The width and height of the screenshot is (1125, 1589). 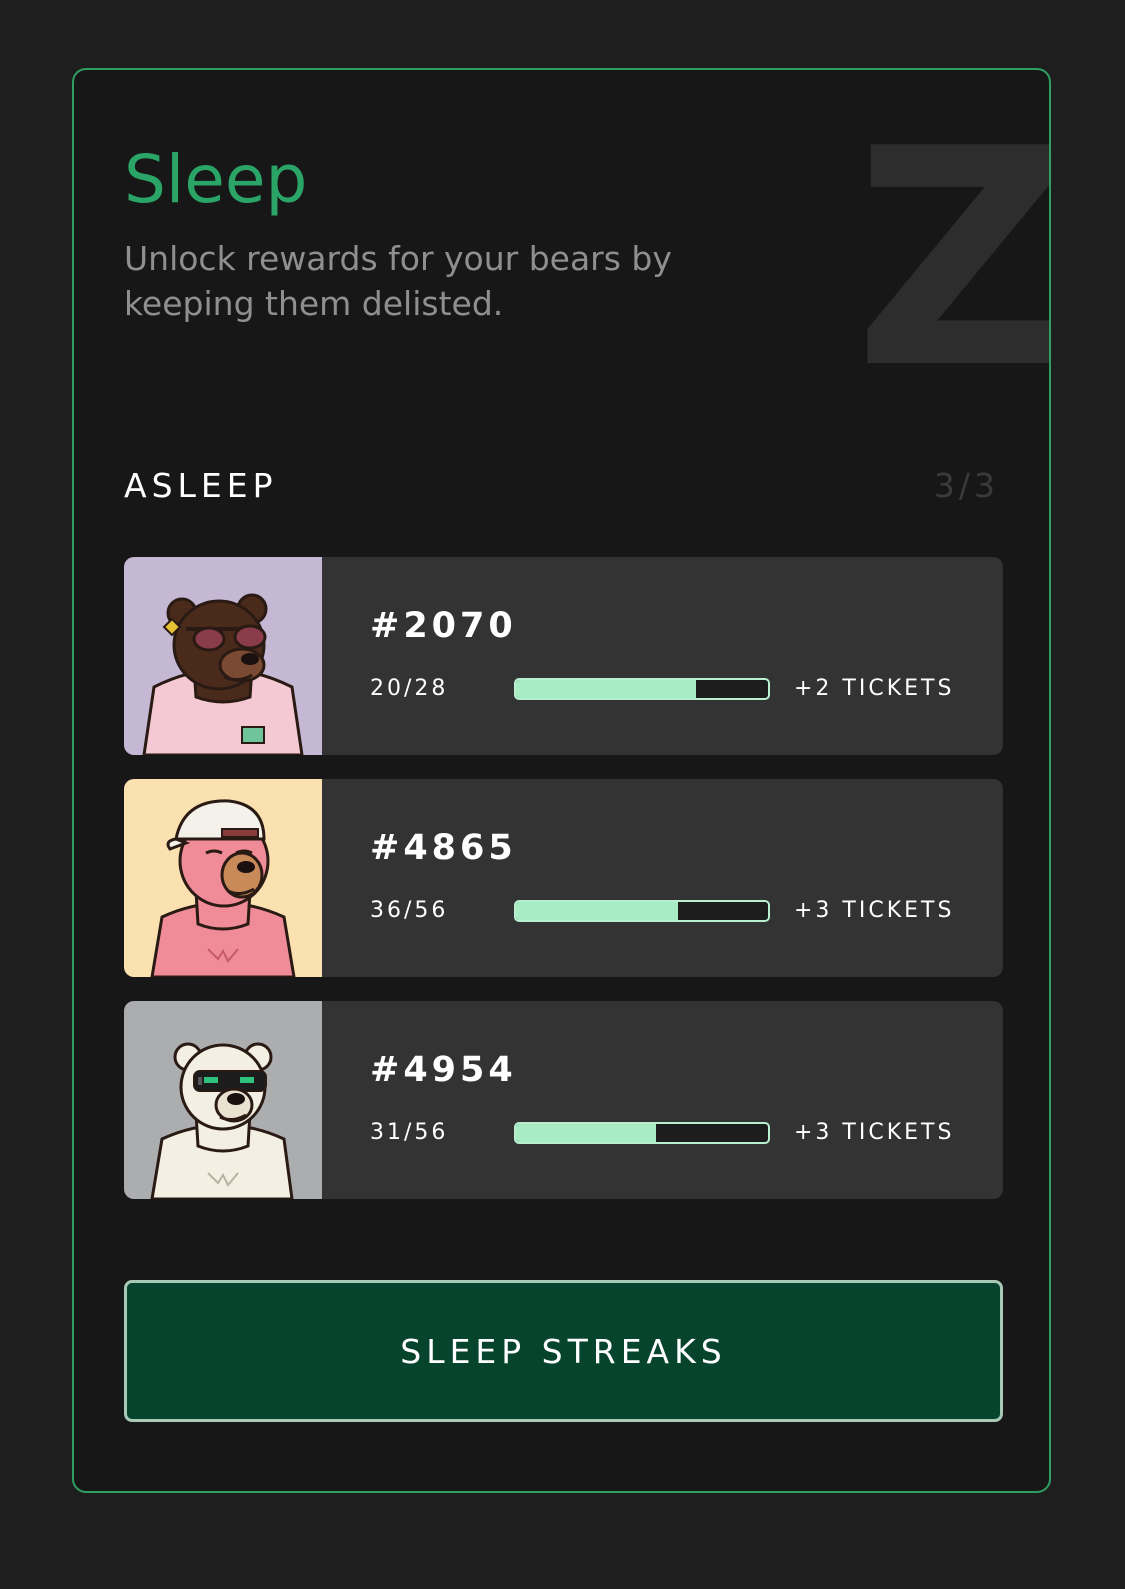 What do you see at coordinates (443, 848) in the screenshot?
I see `bear-id: #4865` at bounding box center [443, 848].